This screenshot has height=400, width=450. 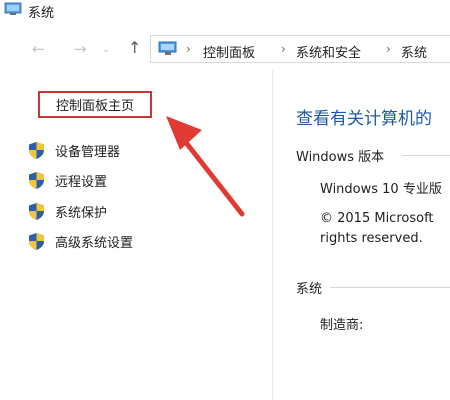 What do you see at coordinates (309, 289) in the screenshot?
I see `system-heading: 系统` at bounding box center [309, 289].